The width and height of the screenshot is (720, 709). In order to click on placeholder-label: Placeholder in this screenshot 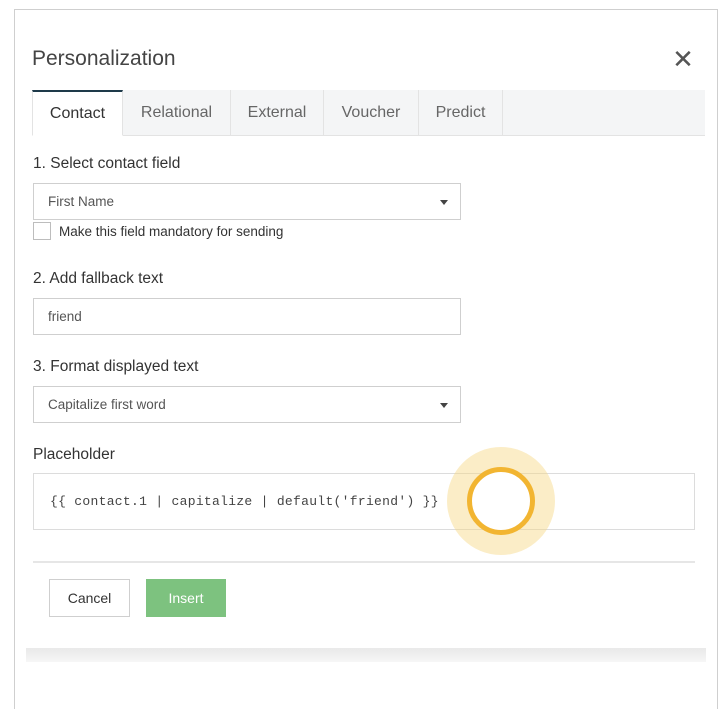, I will do `click(74, 454)`.